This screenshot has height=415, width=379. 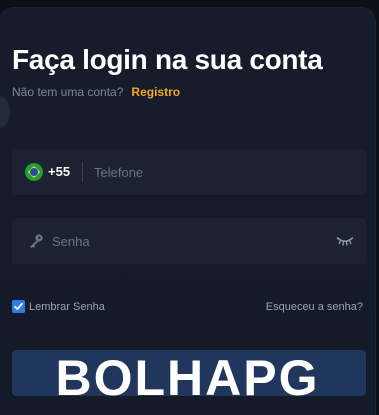 I want to click on phone-input, so click(x=219, y=172).